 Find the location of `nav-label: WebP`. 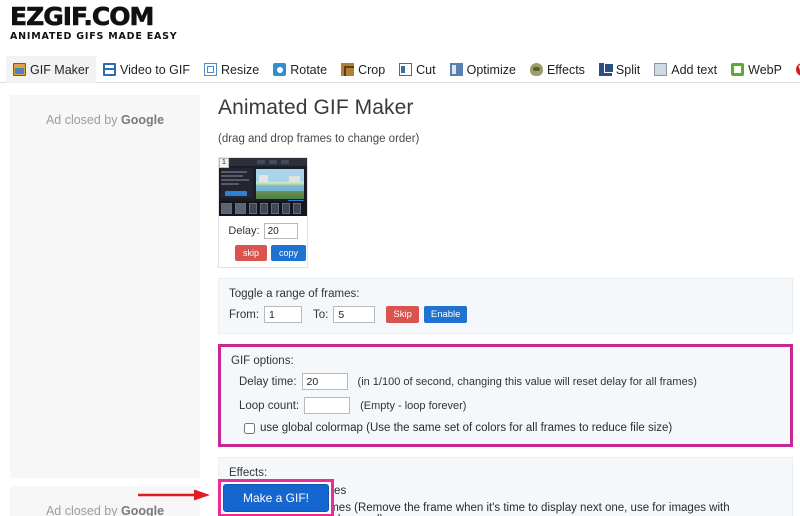

nav-label: WebP is located at coordinates (765, 69).